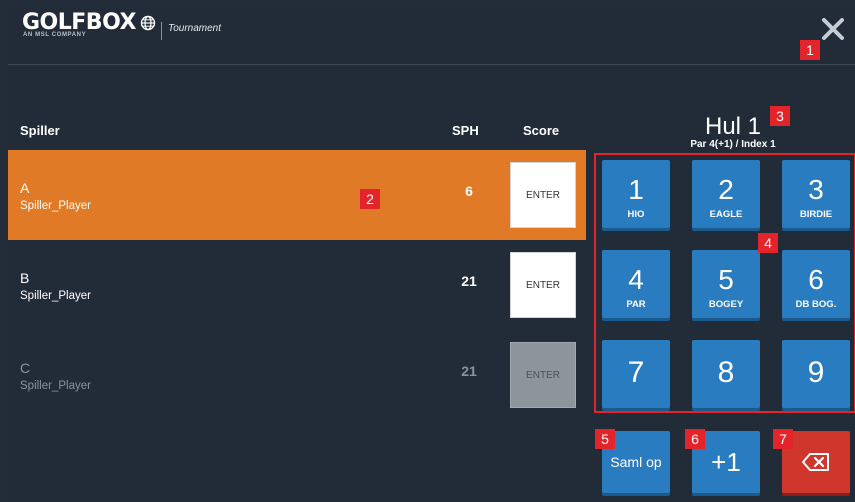 Image resolution: width=855 pixels, height=502 pixels. I want to click on player-hcp: 6, so click(469, 191).